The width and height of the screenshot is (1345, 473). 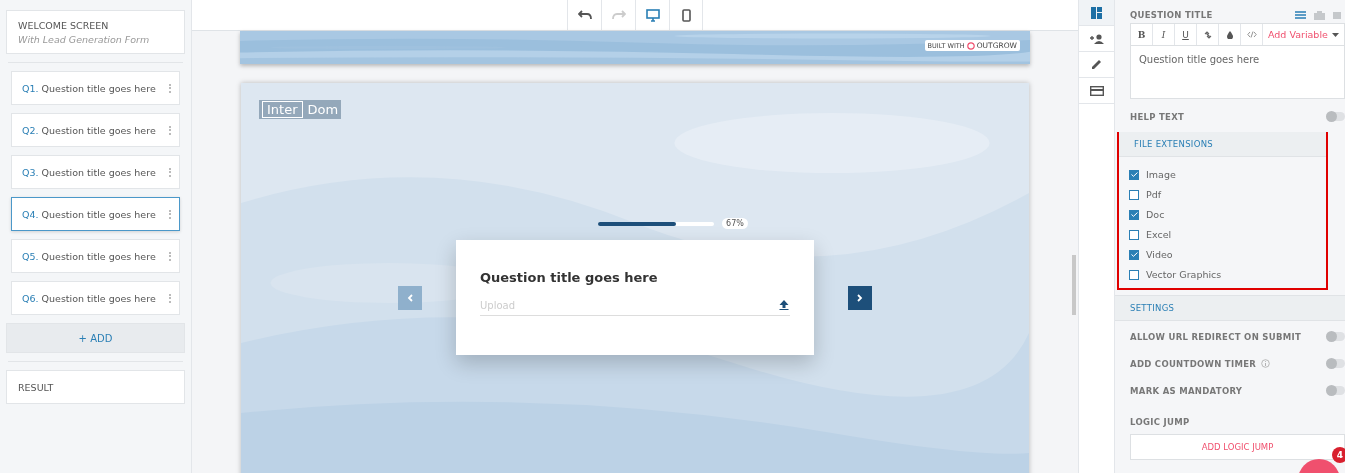 I want to click on section-header: FILE EXTENSIONS, so click(x=1222, y=144).